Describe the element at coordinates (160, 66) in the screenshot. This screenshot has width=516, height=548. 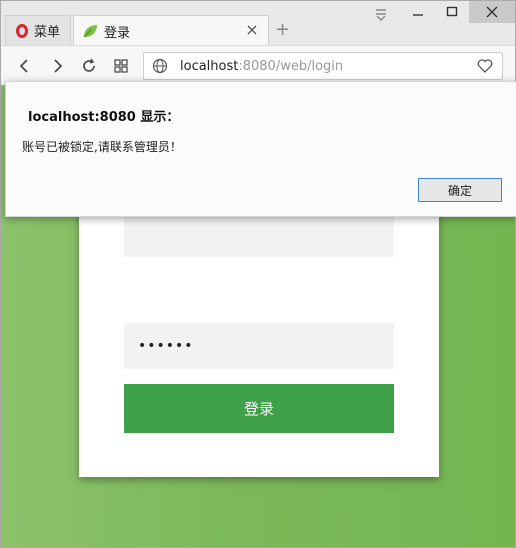
I see `globe-icon` at that location.